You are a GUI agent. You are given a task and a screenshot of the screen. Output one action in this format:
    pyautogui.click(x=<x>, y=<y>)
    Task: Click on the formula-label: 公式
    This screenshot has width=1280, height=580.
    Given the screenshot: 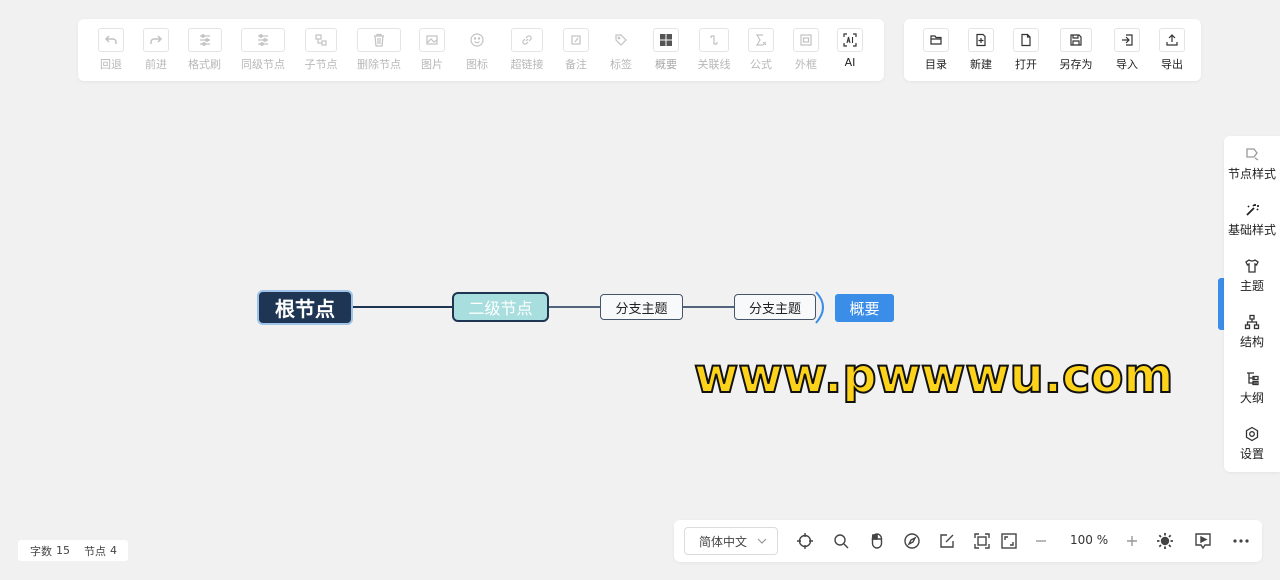 What is the action you would take?
    pyautogui.click(x=761, y=64)
    